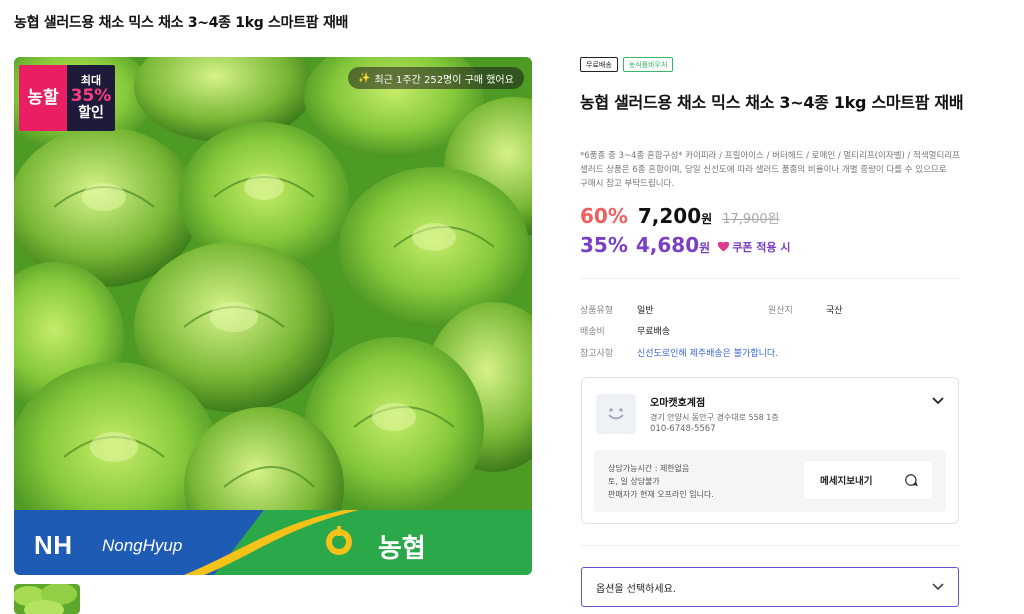 The width and height of the screenshot is (1024, 614). I want to click on coupon-apply-label: 쿠폰 적용 시, so click(754, 247).